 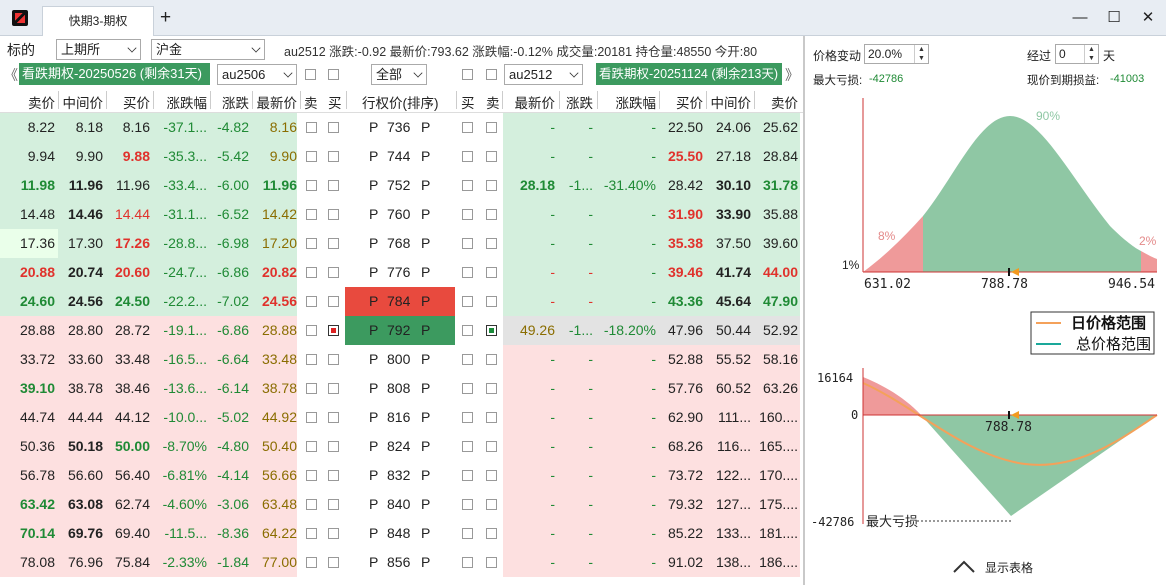 I want to click on header-right-3: 涨跌, so click(x=579, y=102).